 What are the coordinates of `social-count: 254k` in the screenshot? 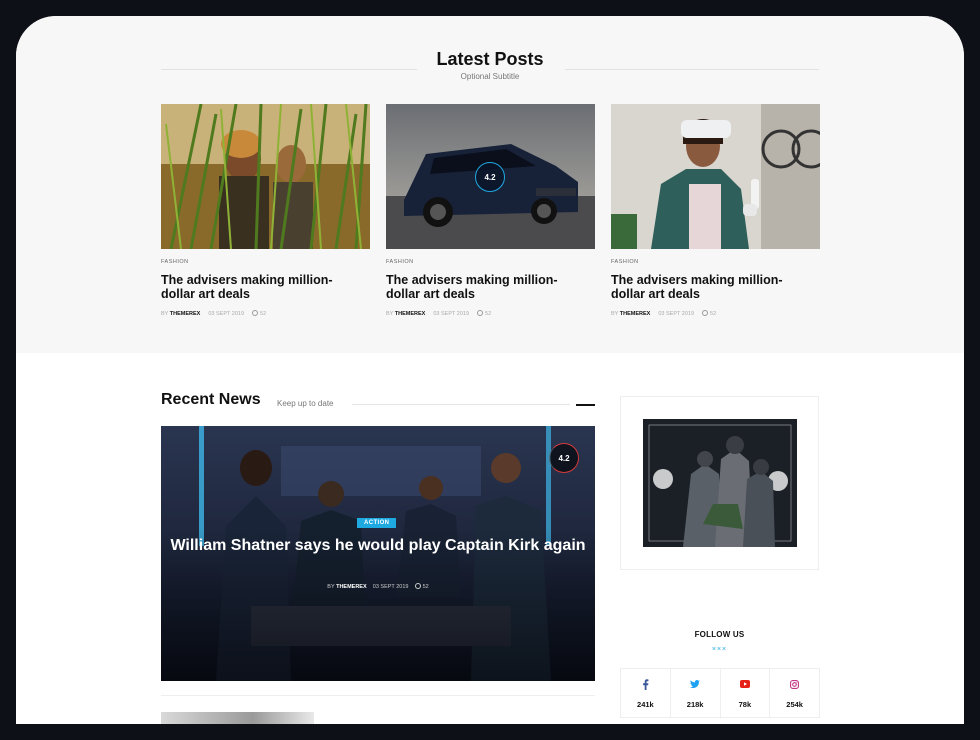 It's located at (794, 704).